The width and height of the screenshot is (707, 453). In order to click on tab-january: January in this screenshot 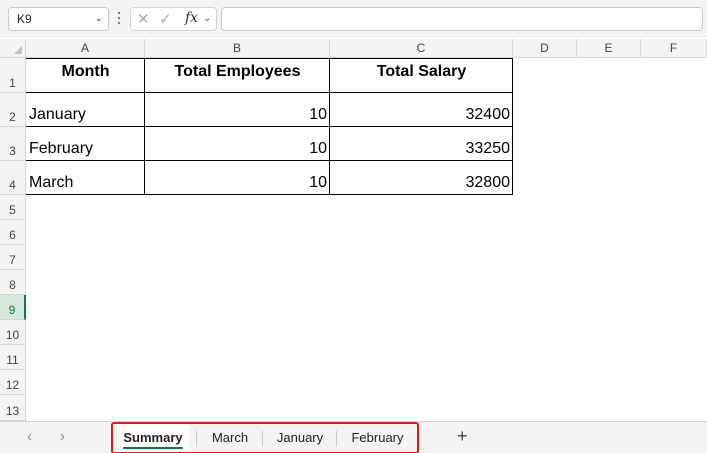, I will do `click(300, 438)`.